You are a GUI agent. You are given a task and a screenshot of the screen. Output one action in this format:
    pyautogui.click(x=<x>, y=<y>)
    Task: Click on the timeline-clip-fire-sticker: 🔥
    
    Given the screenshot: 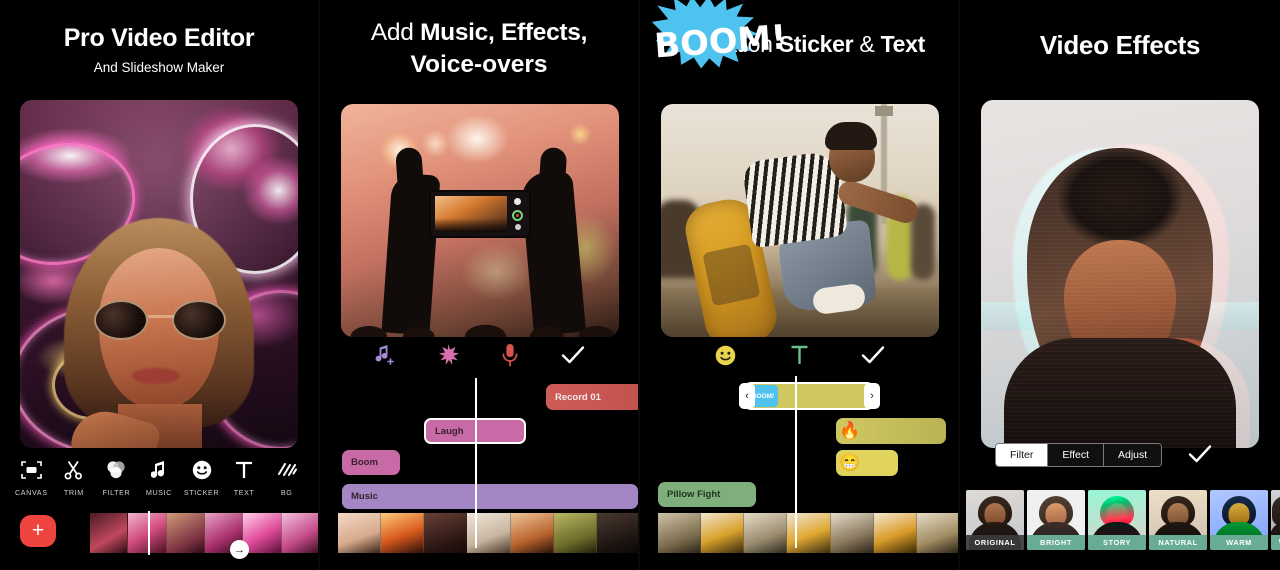 What is the action you would take?
    pyautogui.click(x=891, y=431)
    